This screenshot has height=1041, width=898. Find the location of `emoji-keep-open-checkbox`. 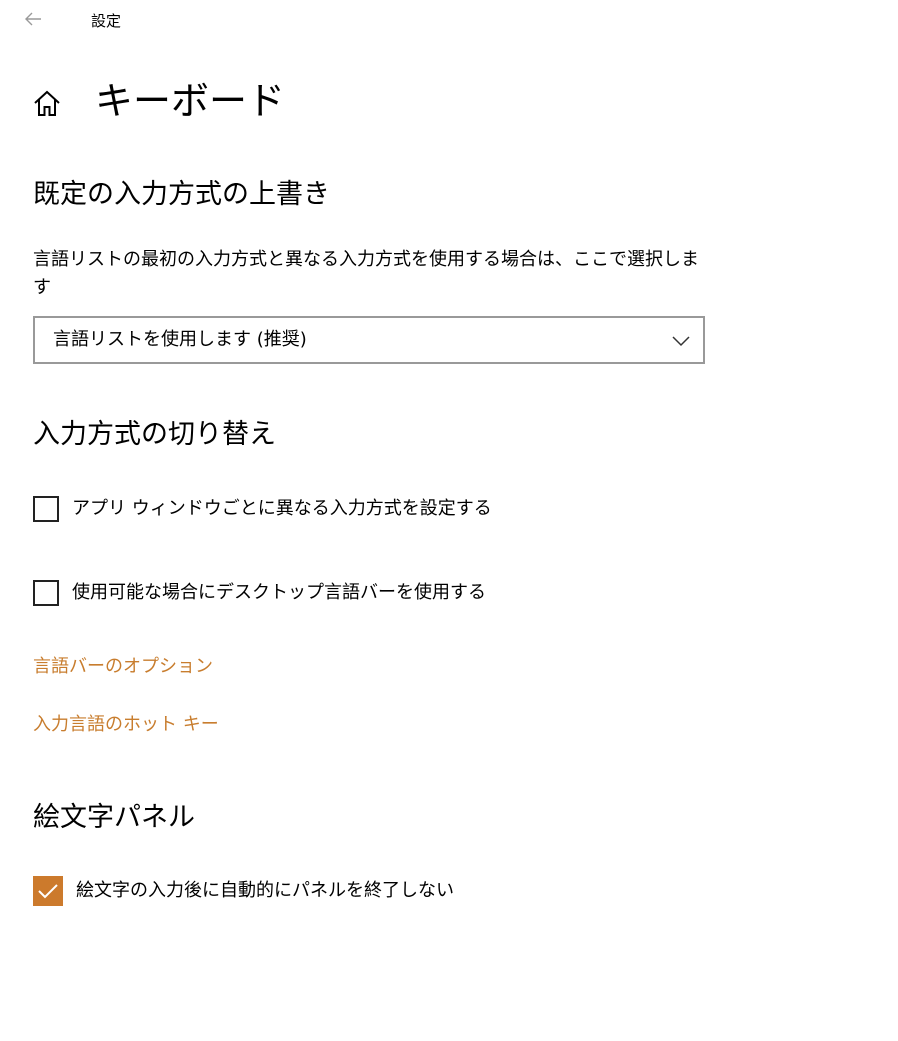

emoji-keep-open-checkbox is located at coordinates (48, 891).